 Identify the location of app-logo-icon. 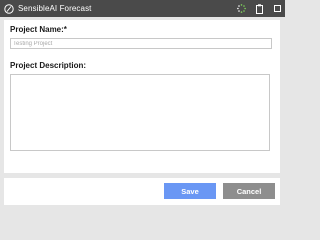
(9, 8).